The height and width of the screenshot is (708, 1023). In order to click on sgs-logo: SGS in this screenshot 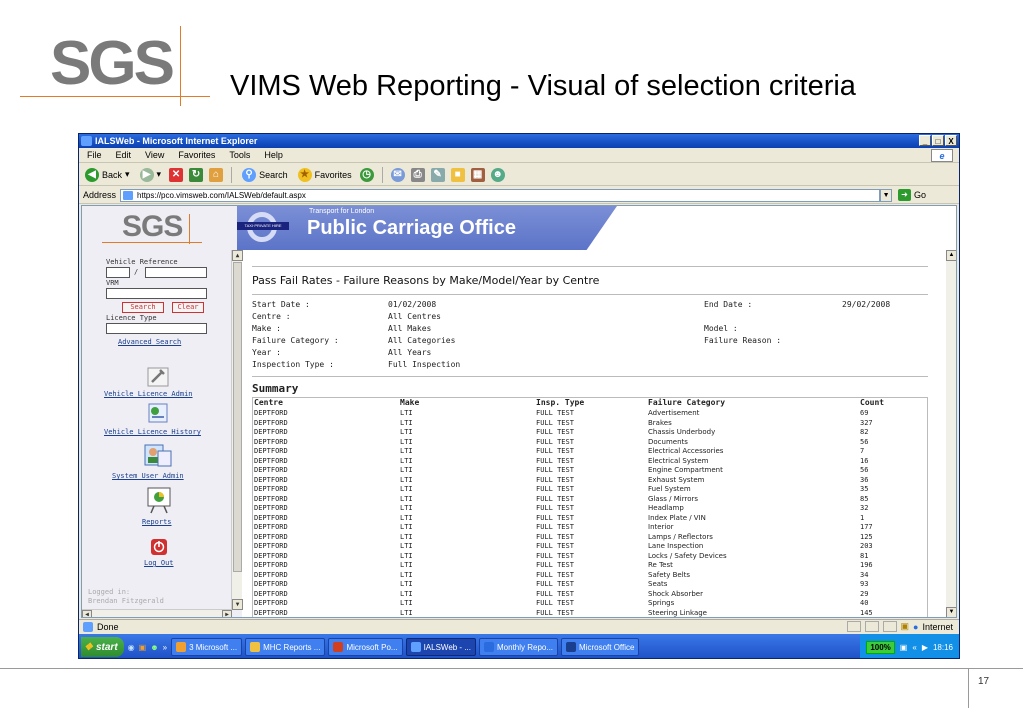, I will do `click(115, 66)`.